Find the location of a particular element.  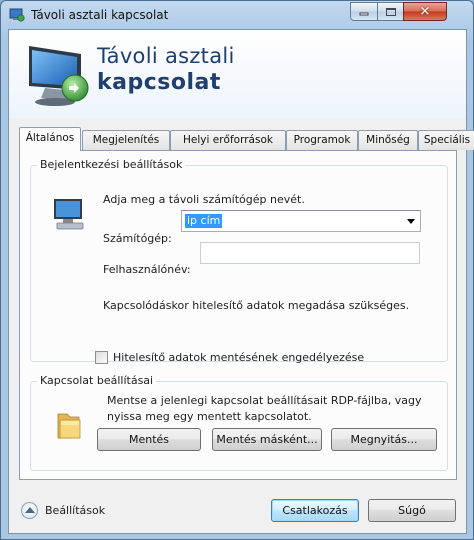

computer-value: ip cím is located at coordinates (204, 221).